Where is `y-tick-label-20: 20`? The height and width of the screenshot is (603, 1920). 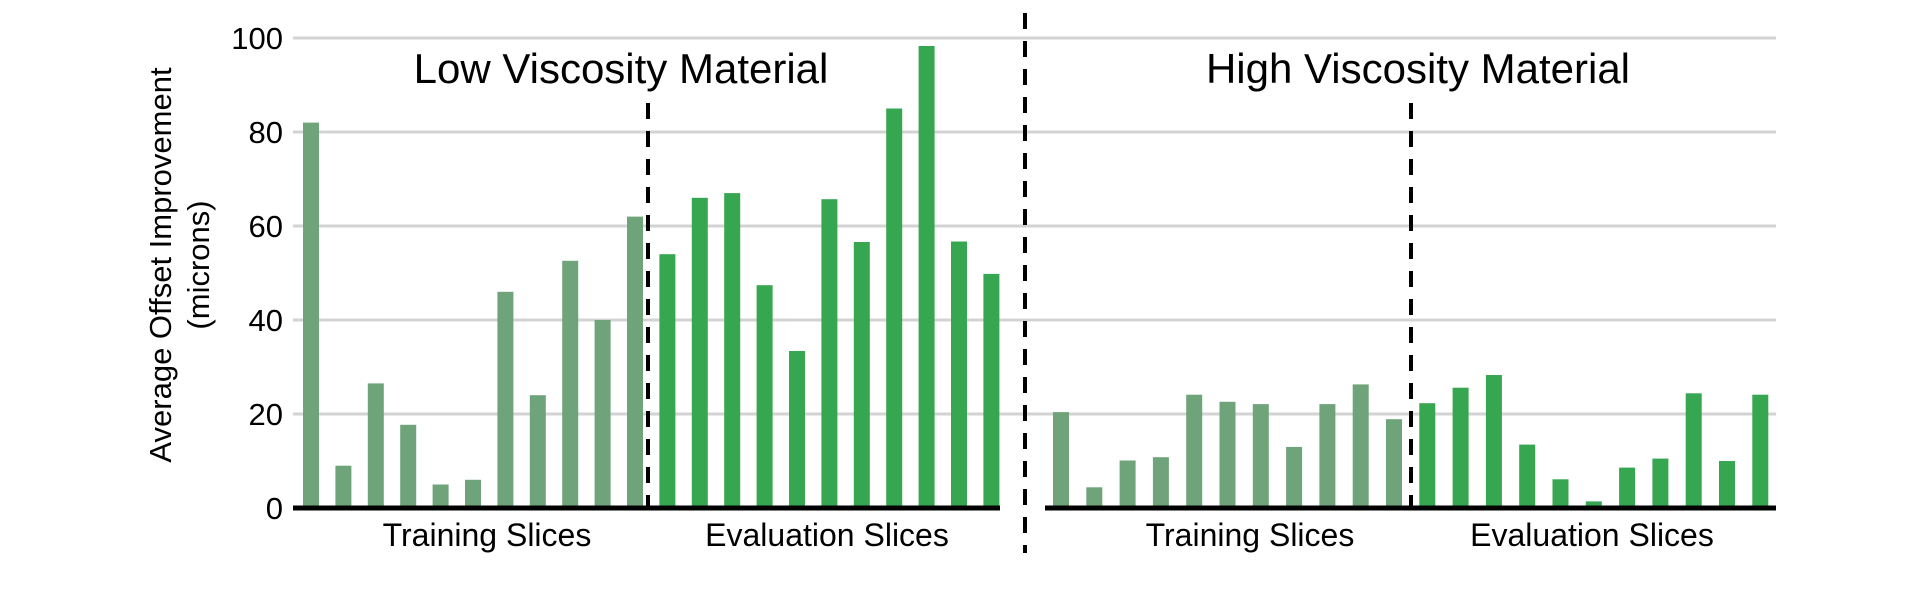 y-tick-label-20: 20 is located at coordinates (266, 414).